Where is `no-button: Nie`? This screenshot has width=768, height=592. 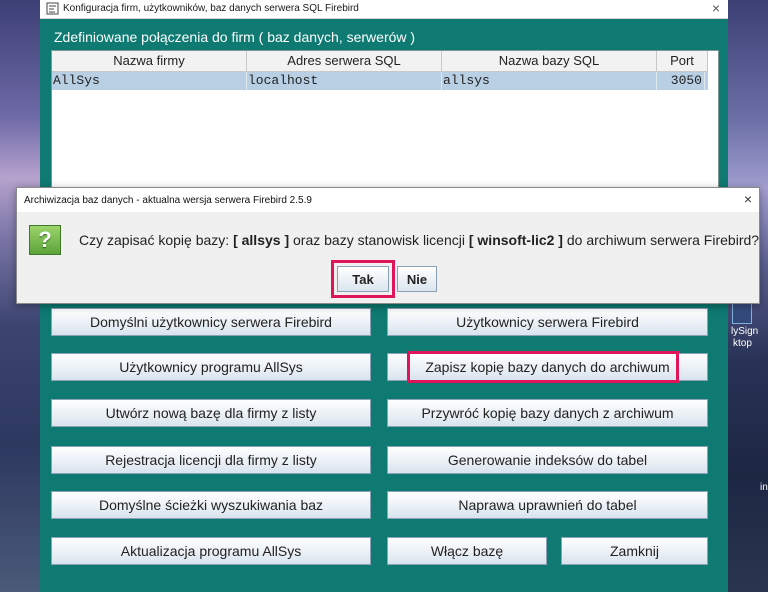
no-button: Nie is located at coordinates (417, 279).